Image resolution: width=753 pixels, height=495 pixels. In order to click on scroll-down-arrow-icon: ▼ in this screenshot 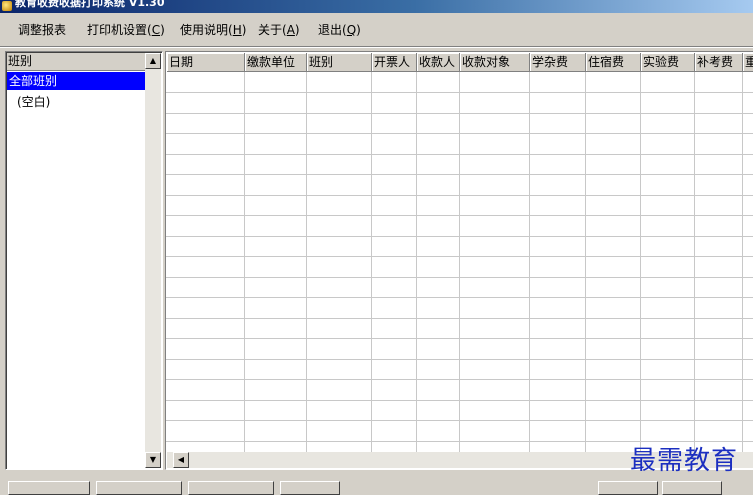, I will do `click(153, 460)`.